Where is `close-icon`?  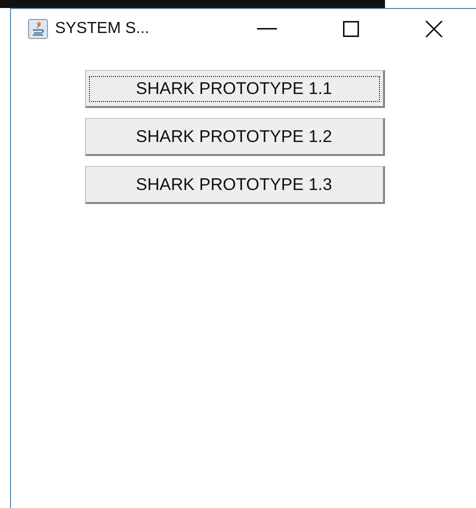
close-icon is located at coordinates (434, 29).